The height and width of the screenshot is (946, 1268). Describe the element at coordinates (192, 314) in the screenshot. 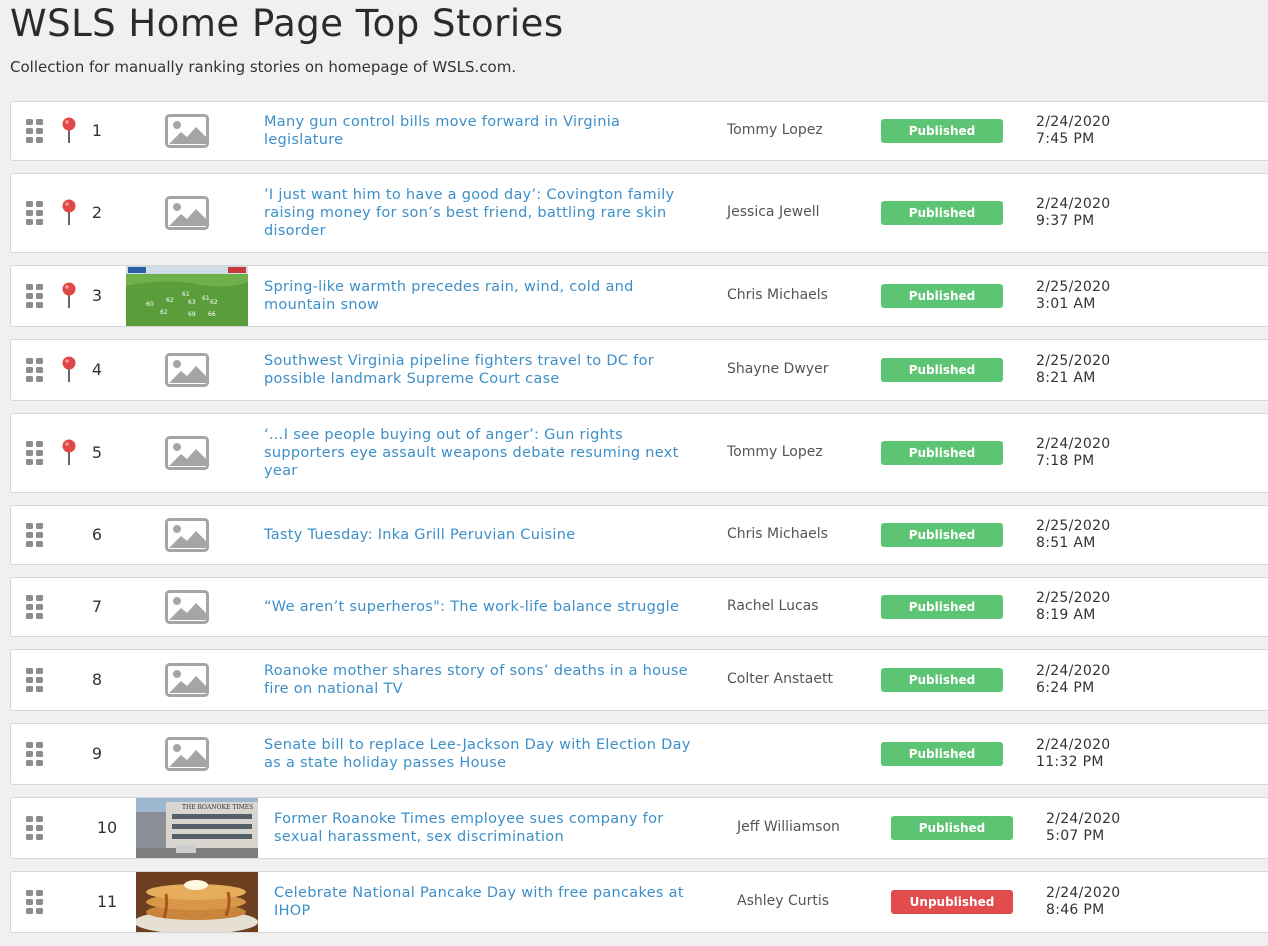

I see `svg-text: 69` at that location.